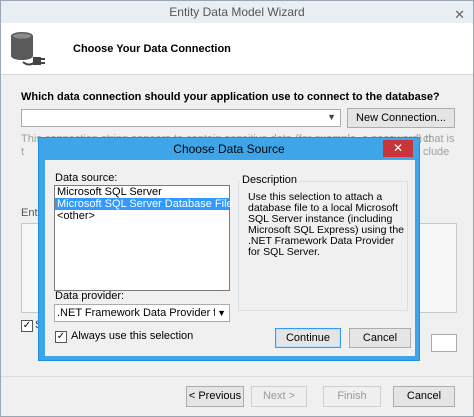  What do you see at coordinates (398, 148) in the screenshot?
I see `dialog-close-icon: ✕` at bounding box center [398, 148].